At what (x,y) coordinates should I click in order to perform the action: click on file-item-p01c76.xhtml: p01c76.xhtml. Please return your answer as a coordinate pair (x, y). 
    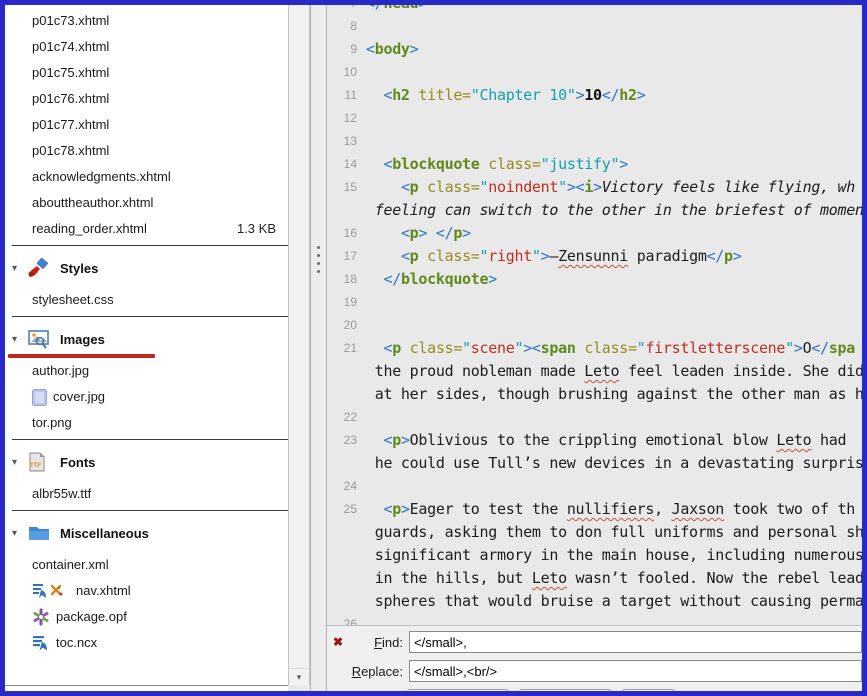
    Looking at the image, I should click on (146, 99).